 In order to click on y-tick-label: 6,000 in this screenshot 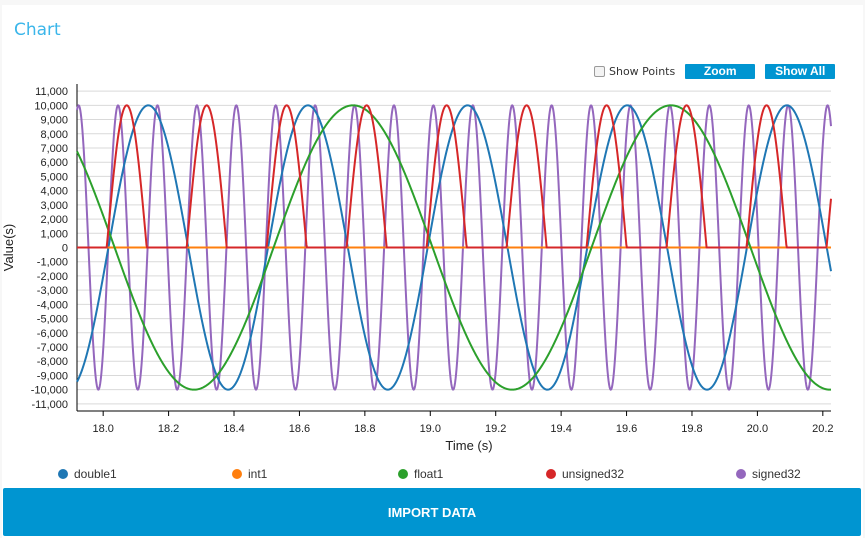, I will do `click(54, 163)`.